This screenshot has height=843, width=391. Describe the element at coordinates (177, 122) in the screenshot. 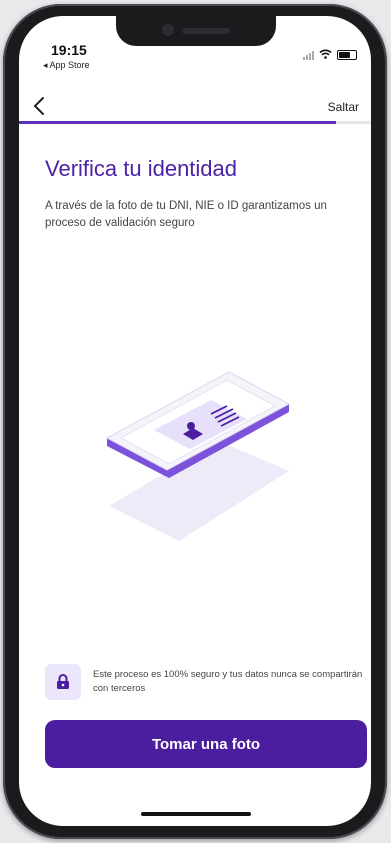

I see `progress-bar-fill` at that location.